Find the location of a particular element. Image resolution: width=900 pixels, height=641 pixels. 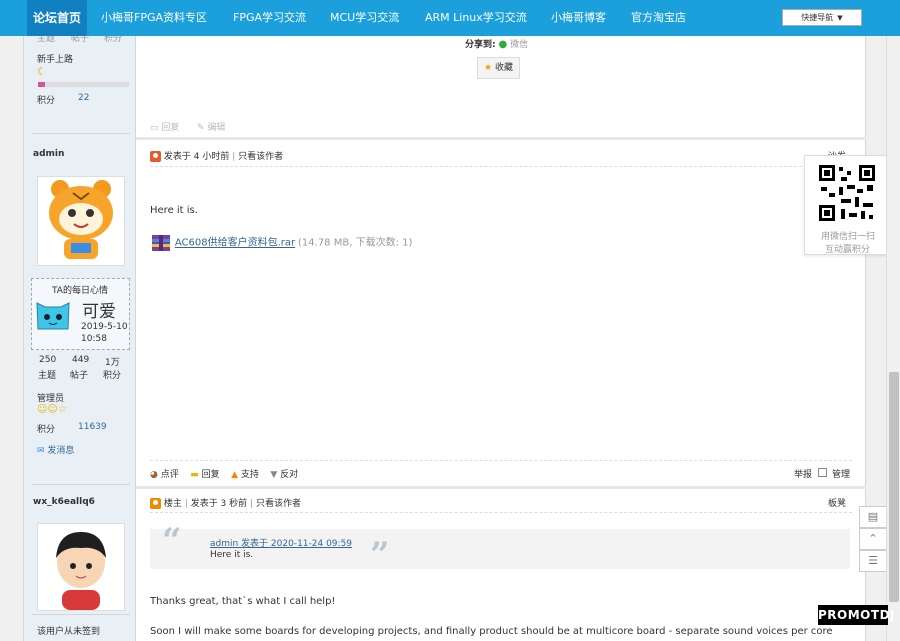

send-message-link: ✉ 发消息 is located at coordinates (55, 449).